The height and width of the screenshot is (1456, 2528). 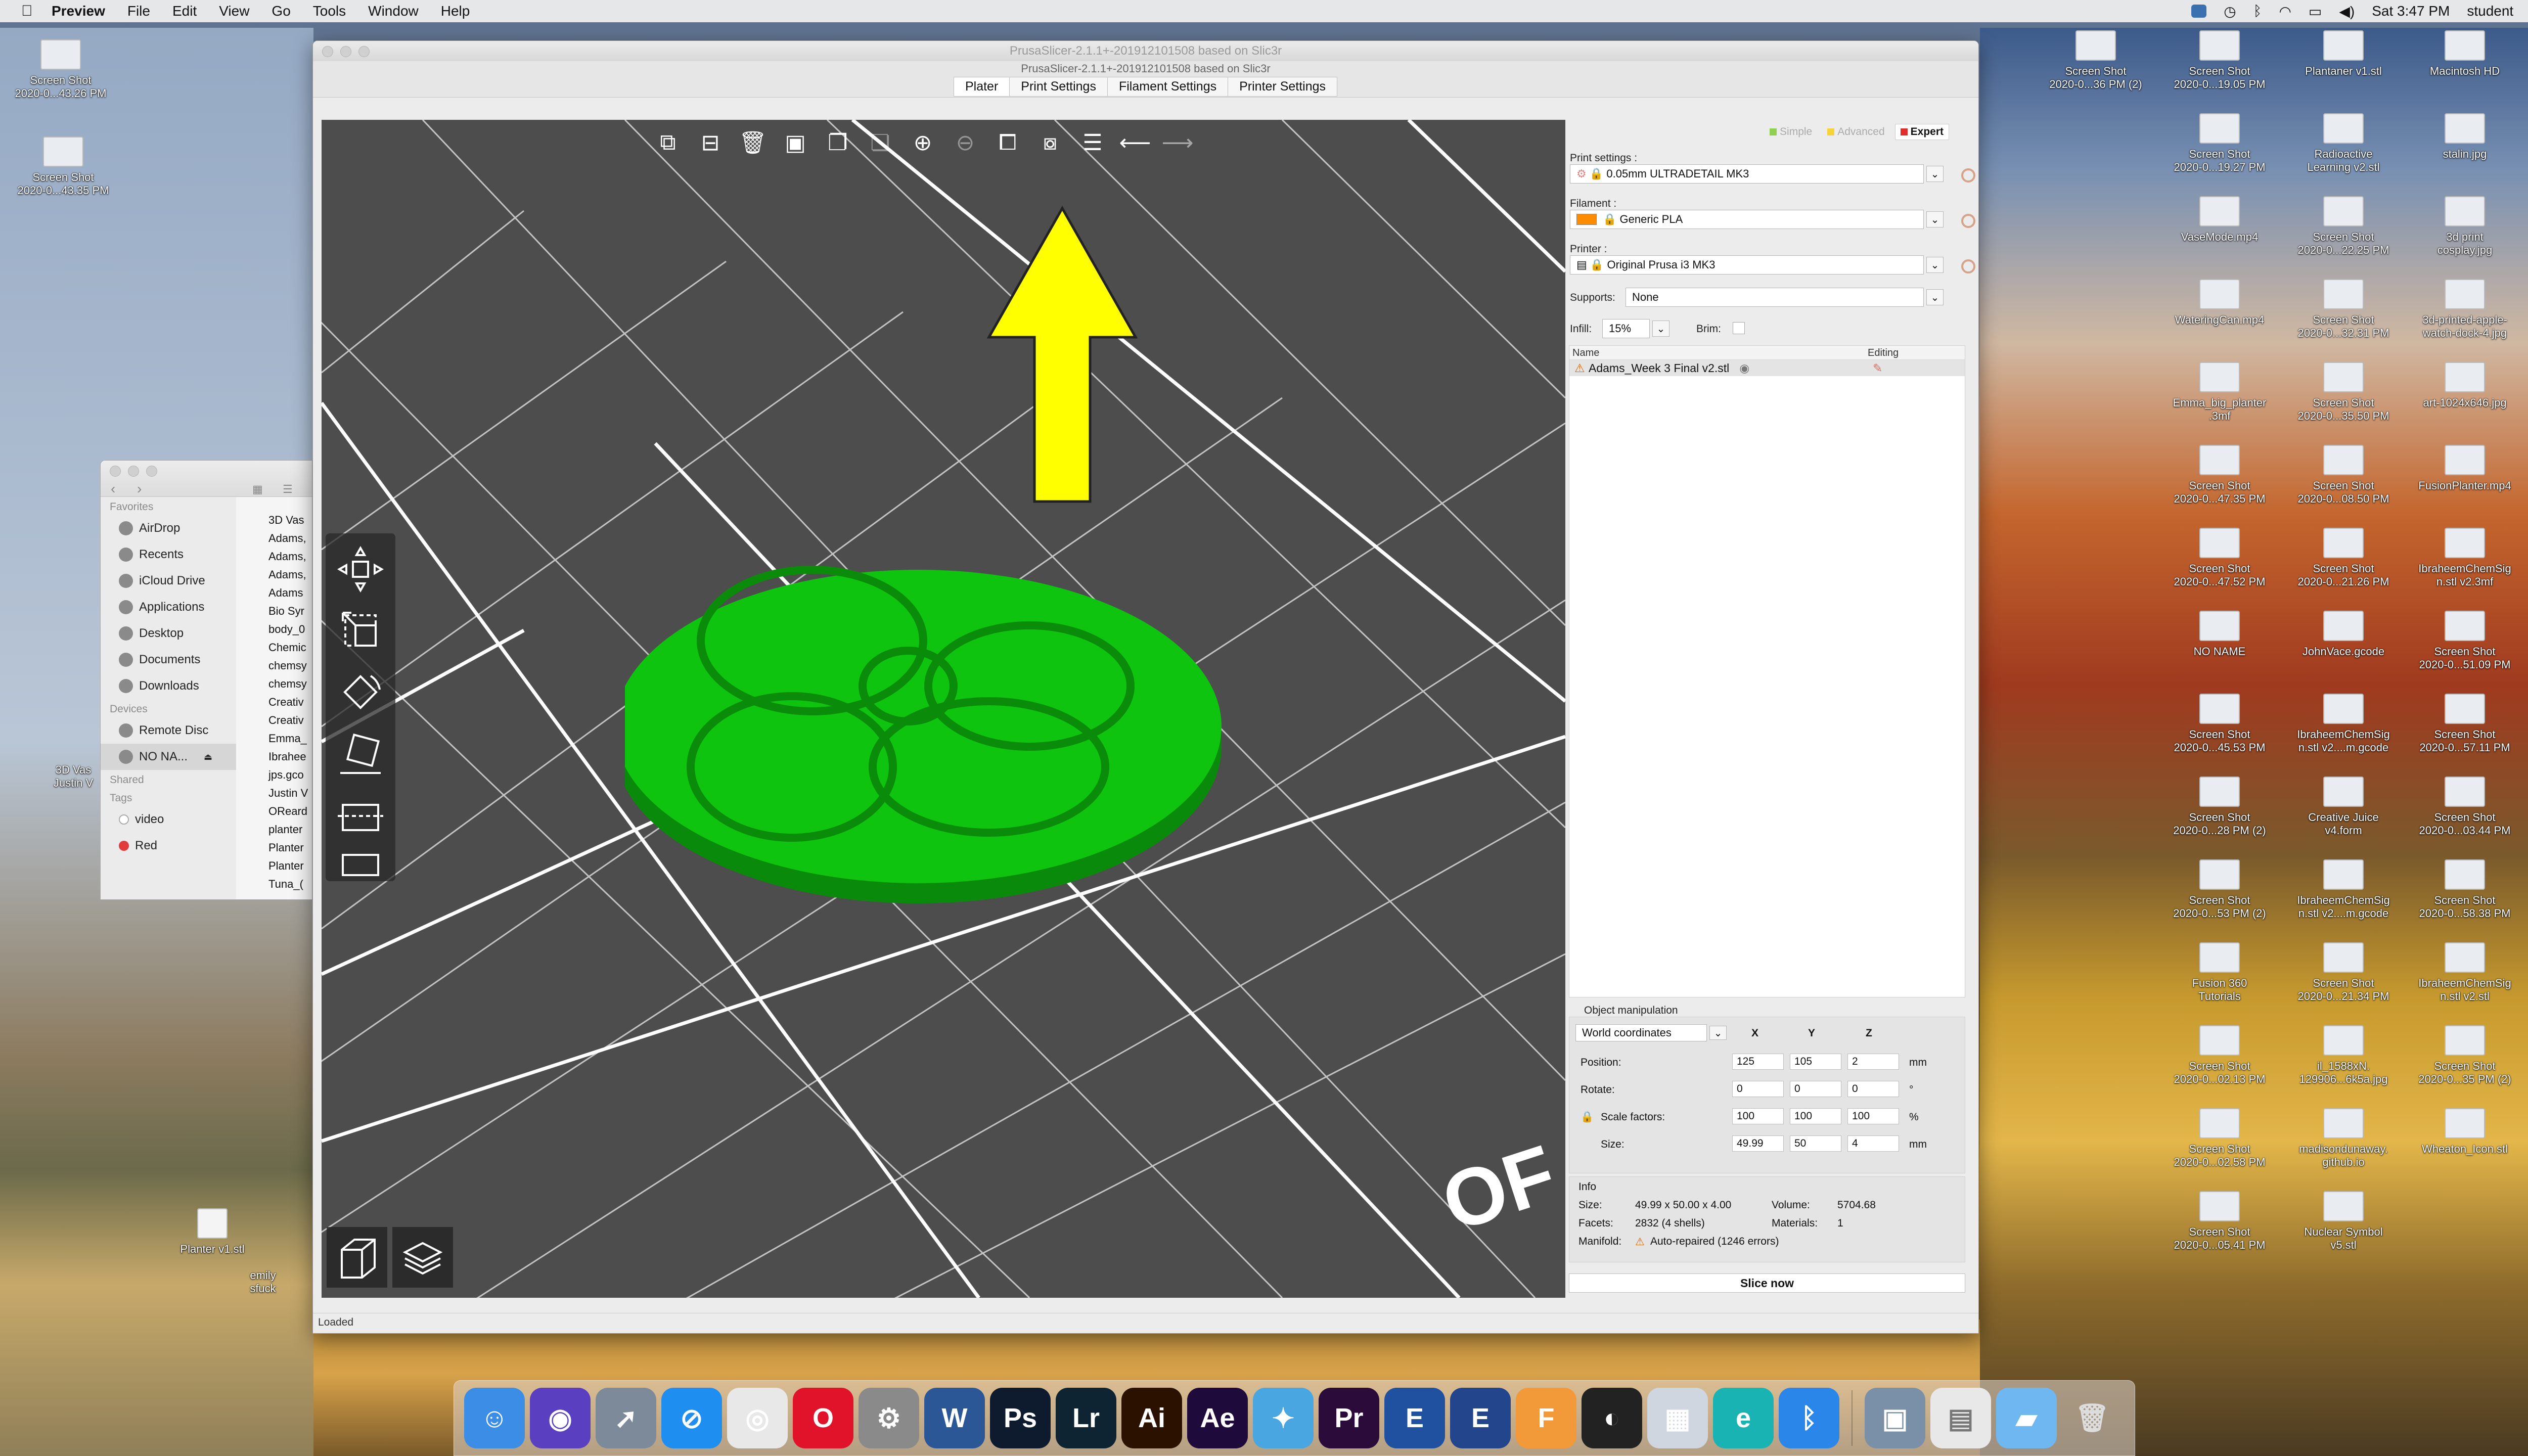 What do you see at coordinates (364, 51) in the screenshot?
I see `zoom-button` at bounding box center [364, 51].